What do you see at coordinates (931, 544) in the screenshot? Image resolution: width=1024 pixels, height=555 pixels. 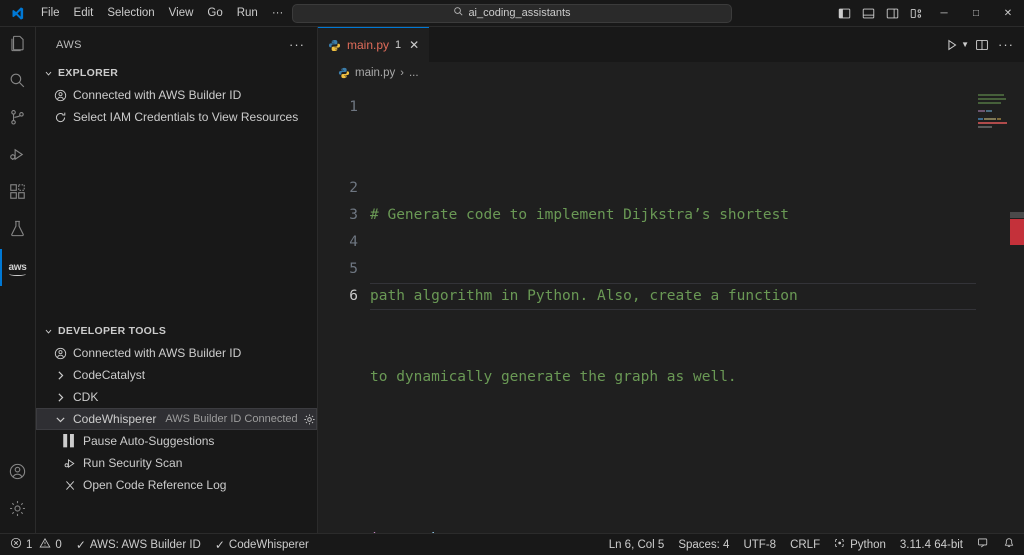 I see `status-python-interpreter: 3.11.4 64-bit` at bounding box center [931, 544].